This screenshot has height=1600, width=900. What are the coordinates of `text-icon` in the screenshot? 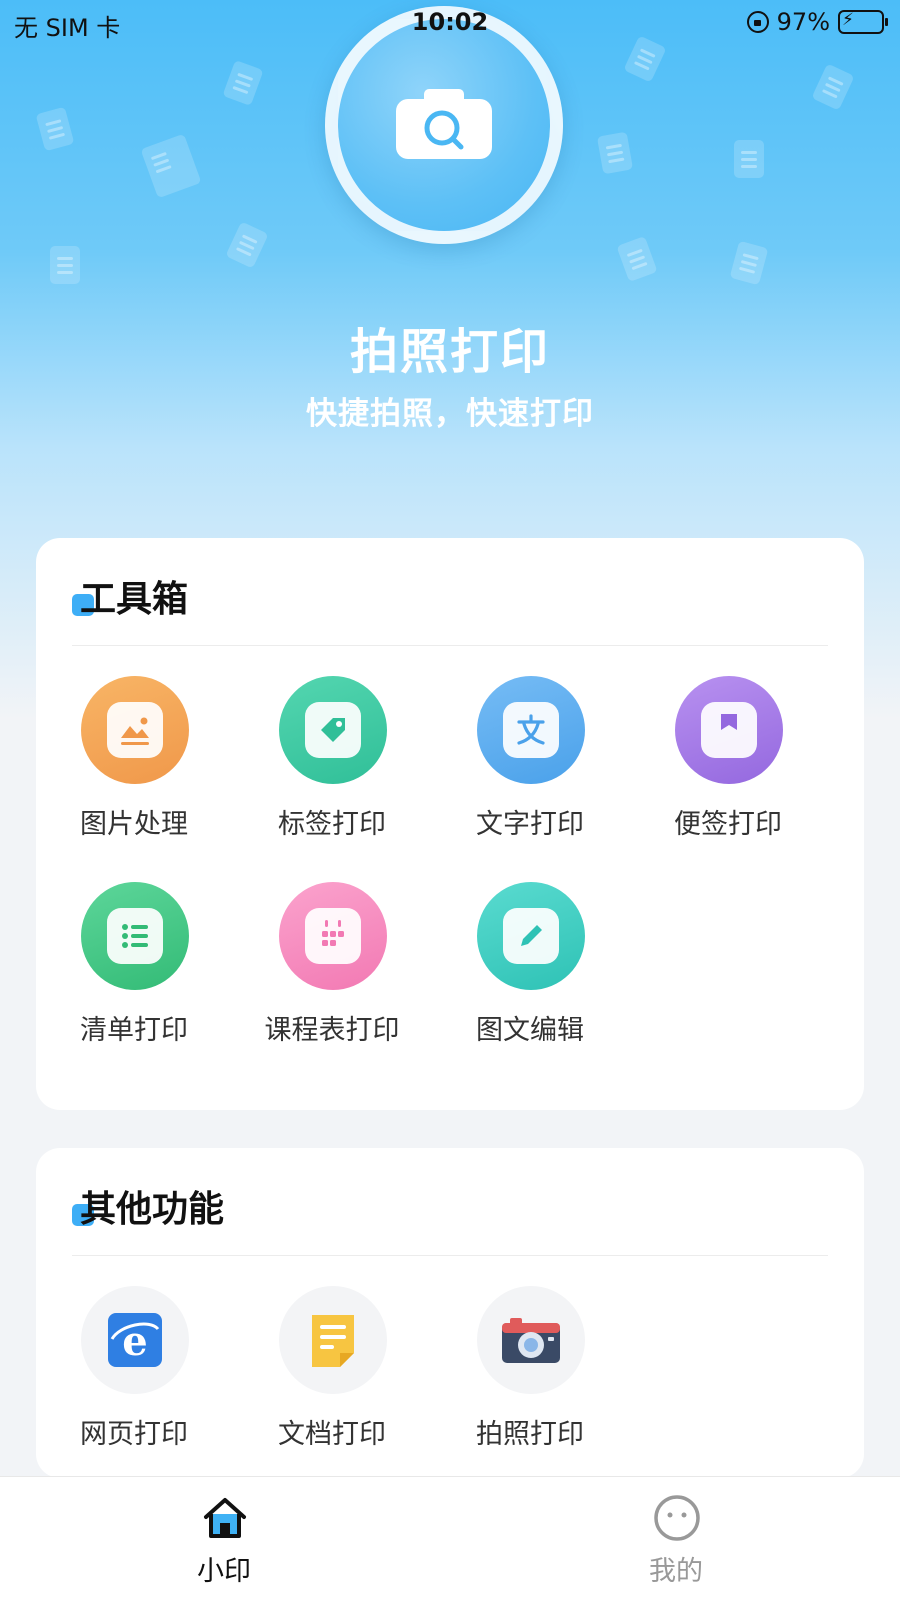 It's located at (531, 730).